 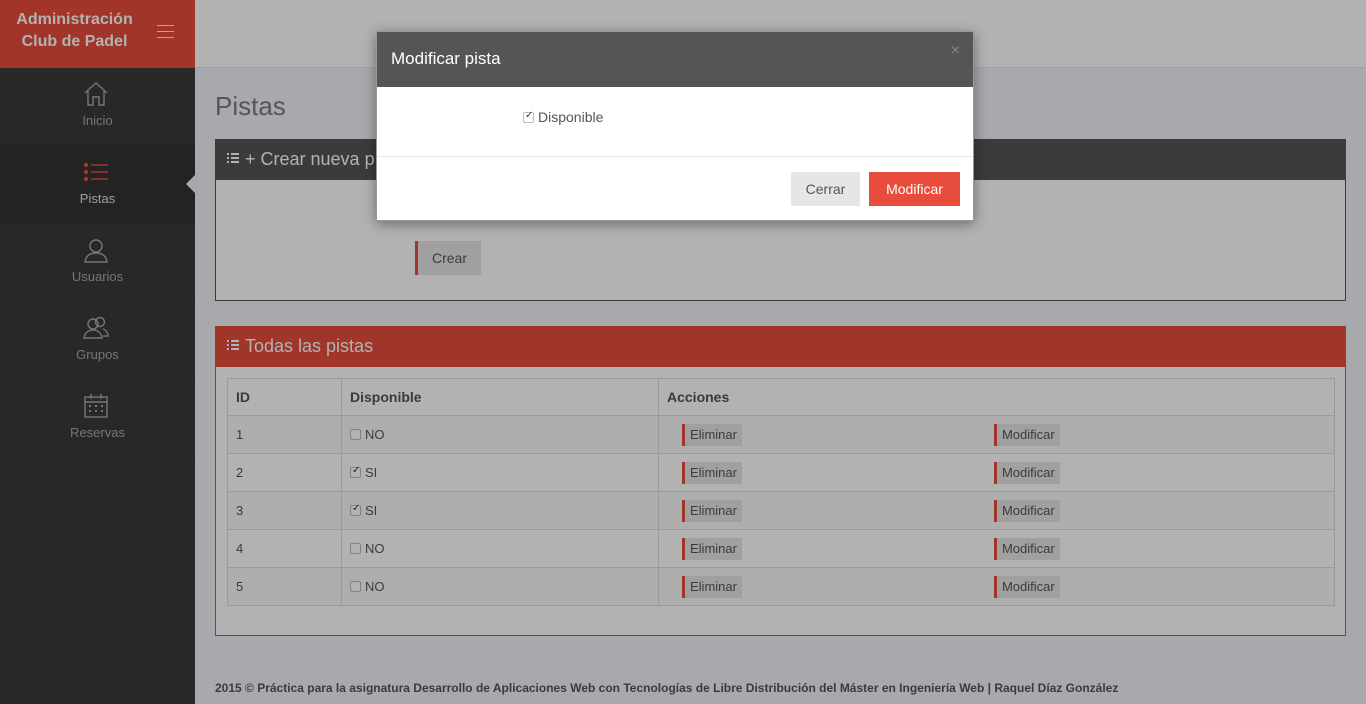 What do you see at coordinates (571, 117) in the screenshot?
I see `disponible-checkbox-label: Disponible` at bounding box center [571, 117].